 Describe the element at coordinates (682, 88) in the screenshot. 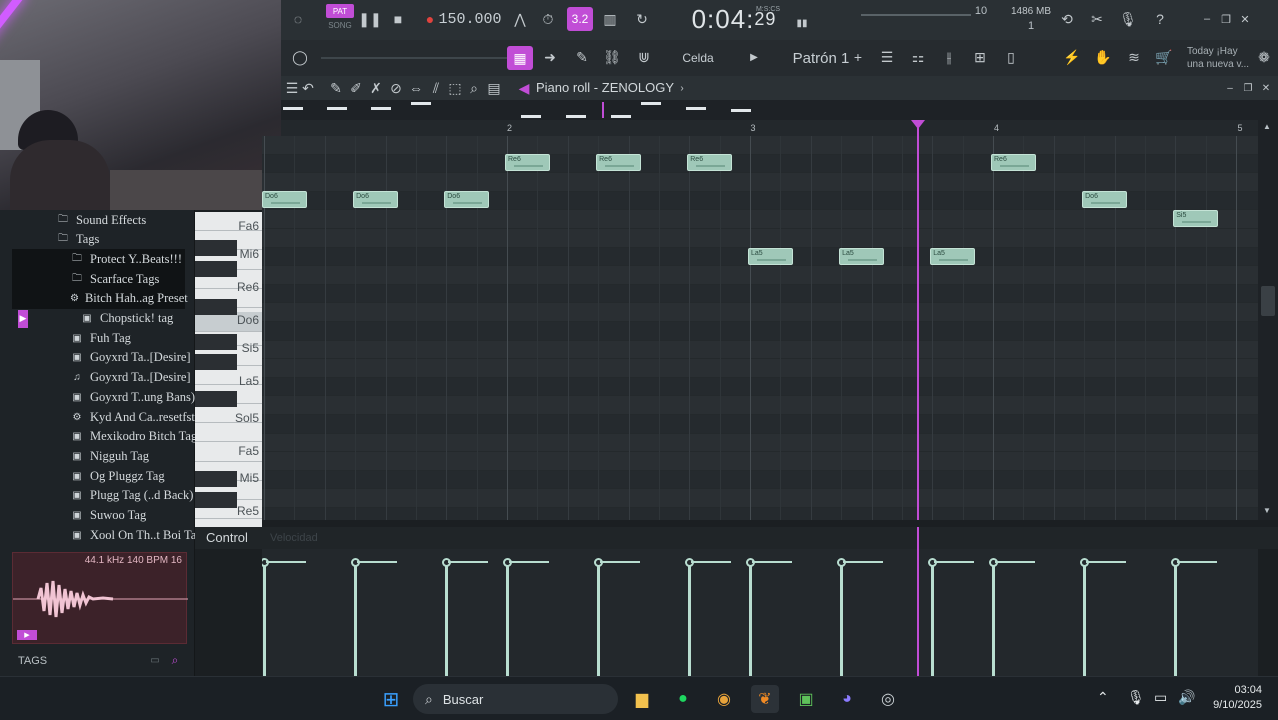

I see `title-chevron-icon: ›` at that location.